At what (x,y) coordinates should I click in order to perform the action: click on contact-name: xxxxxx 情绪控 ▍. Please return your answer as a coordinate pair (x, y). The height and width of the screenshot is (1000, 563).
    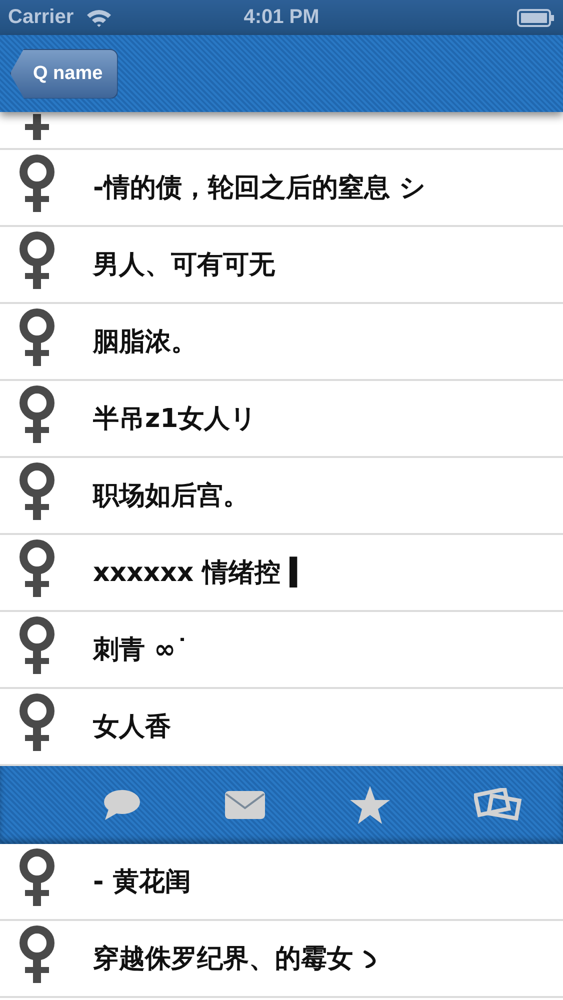
    Looking at the image, I should click on (201, 573).